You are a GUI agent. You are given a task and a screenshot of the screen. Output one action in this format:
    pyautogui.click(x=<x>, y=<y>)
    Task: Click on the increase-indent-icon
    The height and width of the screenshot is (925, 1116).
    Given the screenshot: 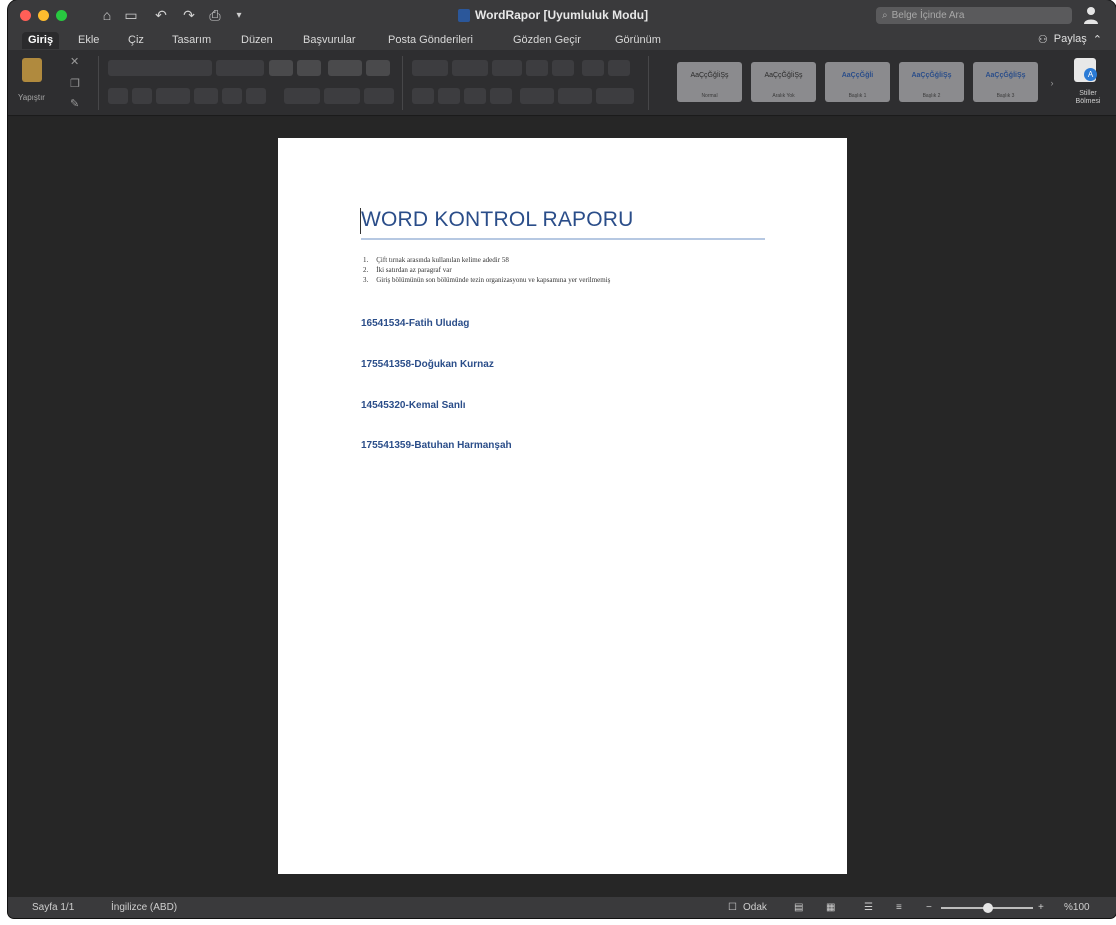 What is the action you would take?
    pyautogui.click(x=563, y=68)
    